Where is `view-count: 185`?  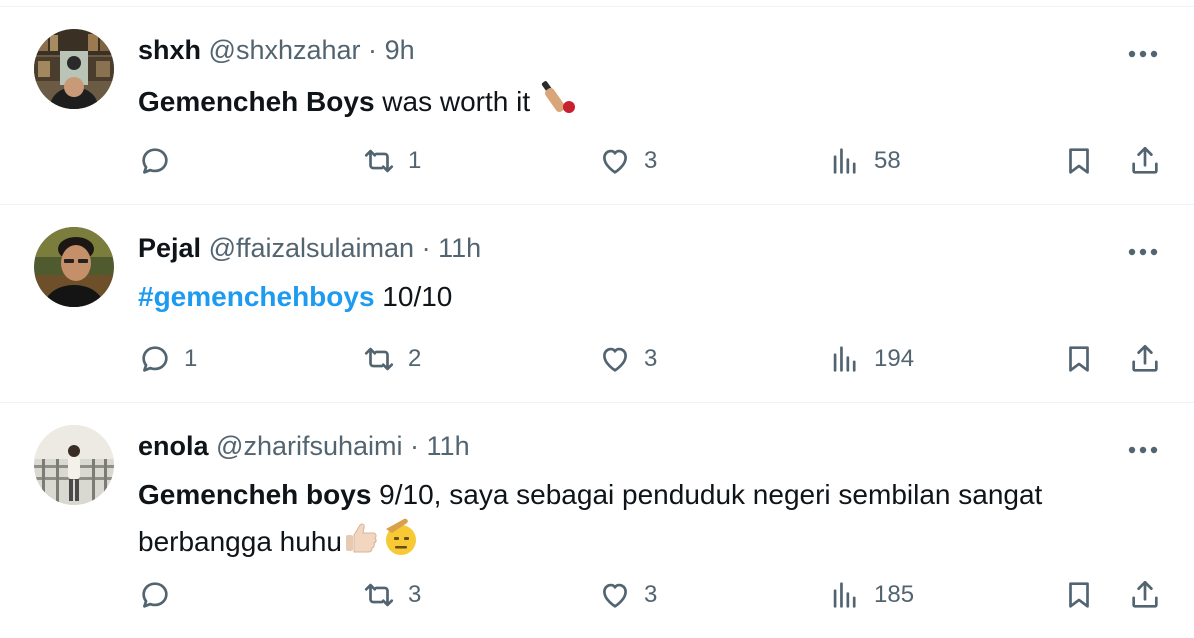
view-count: 185 is located at coordinates (894, 594).